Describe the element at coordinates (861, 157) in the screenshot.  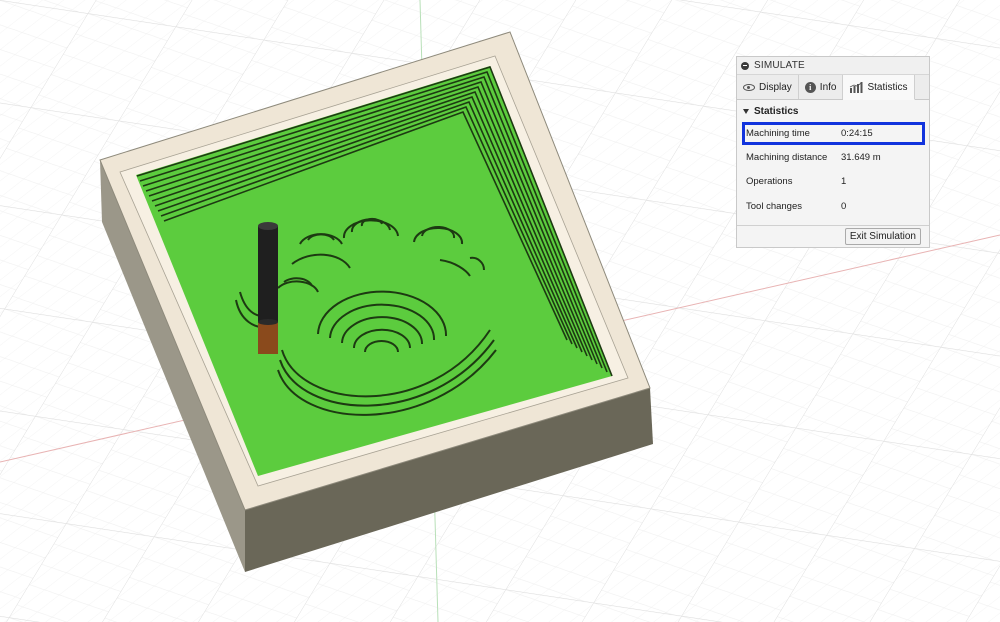
I see `stat-value: 31.649 m` at that location.